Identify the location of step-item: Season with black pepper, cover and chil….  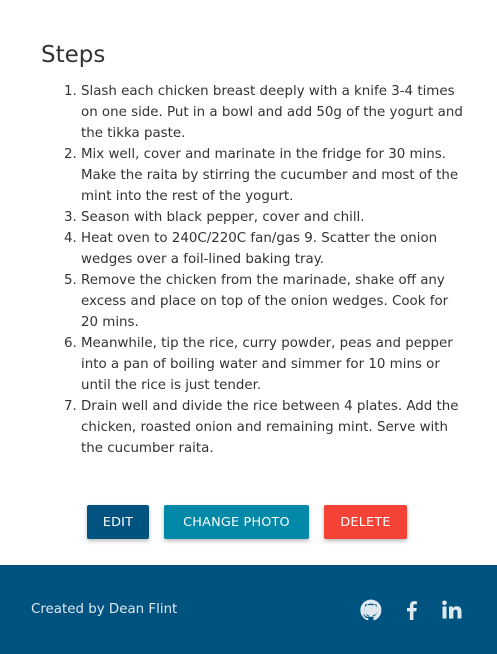
(272, 217).